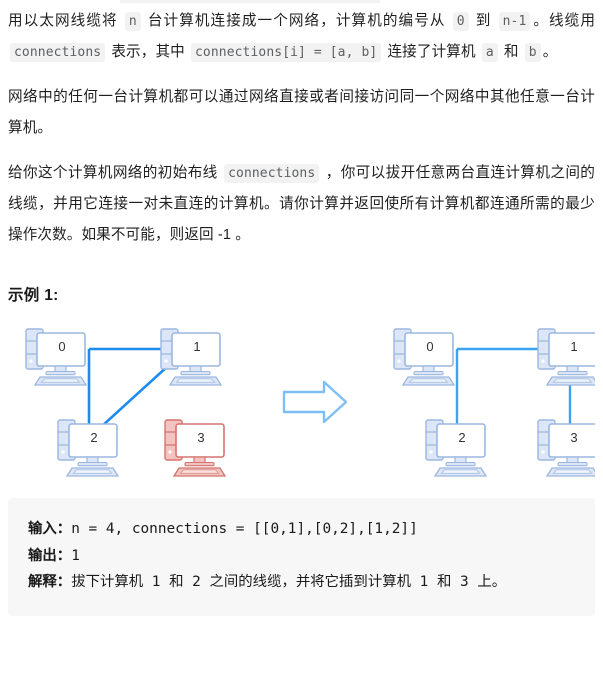  I want to click on right-node-3: 3, so click(566, 448).